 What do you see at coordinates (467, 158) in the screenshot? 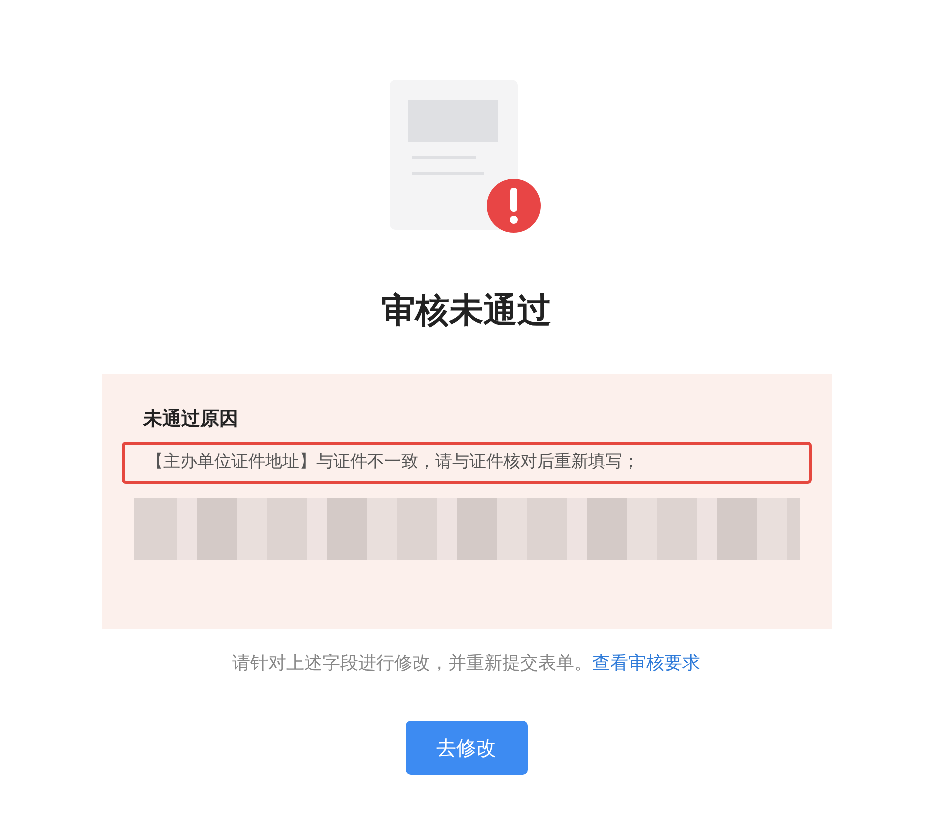
I see `document-error-icon` at bounding box center [467, 158].